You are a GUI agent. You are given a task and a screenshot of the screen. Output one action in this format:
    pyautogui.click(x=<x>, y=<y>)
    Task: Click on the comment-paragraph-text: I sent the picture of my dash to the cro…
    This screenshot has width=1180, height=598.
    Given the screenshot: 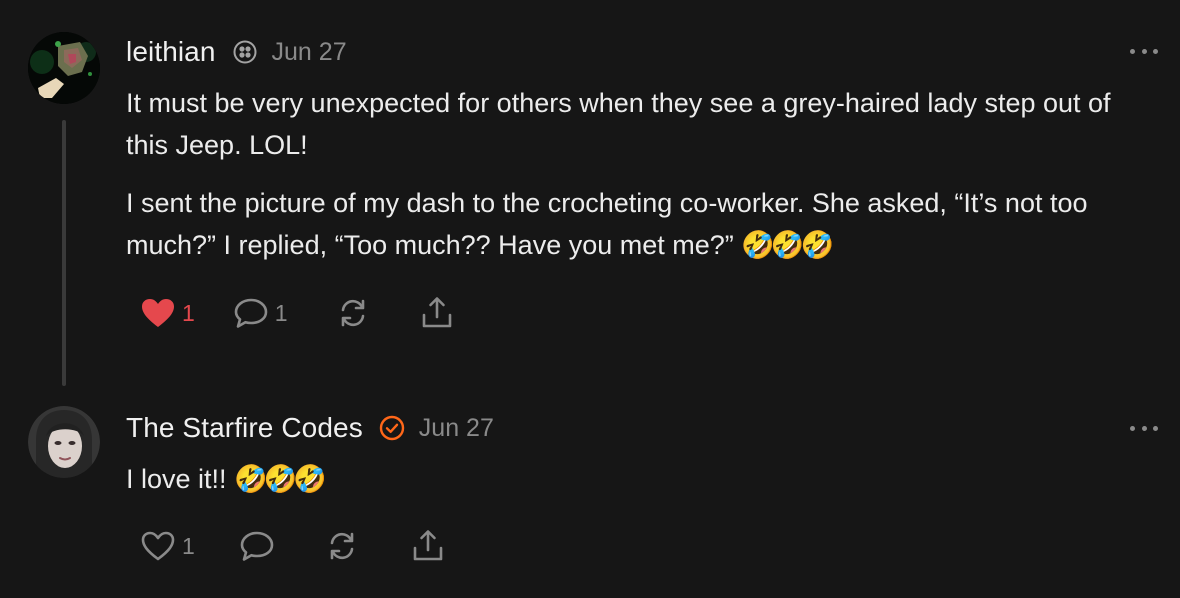 What is the action you would take?
    pyautogui.click(x=607, y=224)
    